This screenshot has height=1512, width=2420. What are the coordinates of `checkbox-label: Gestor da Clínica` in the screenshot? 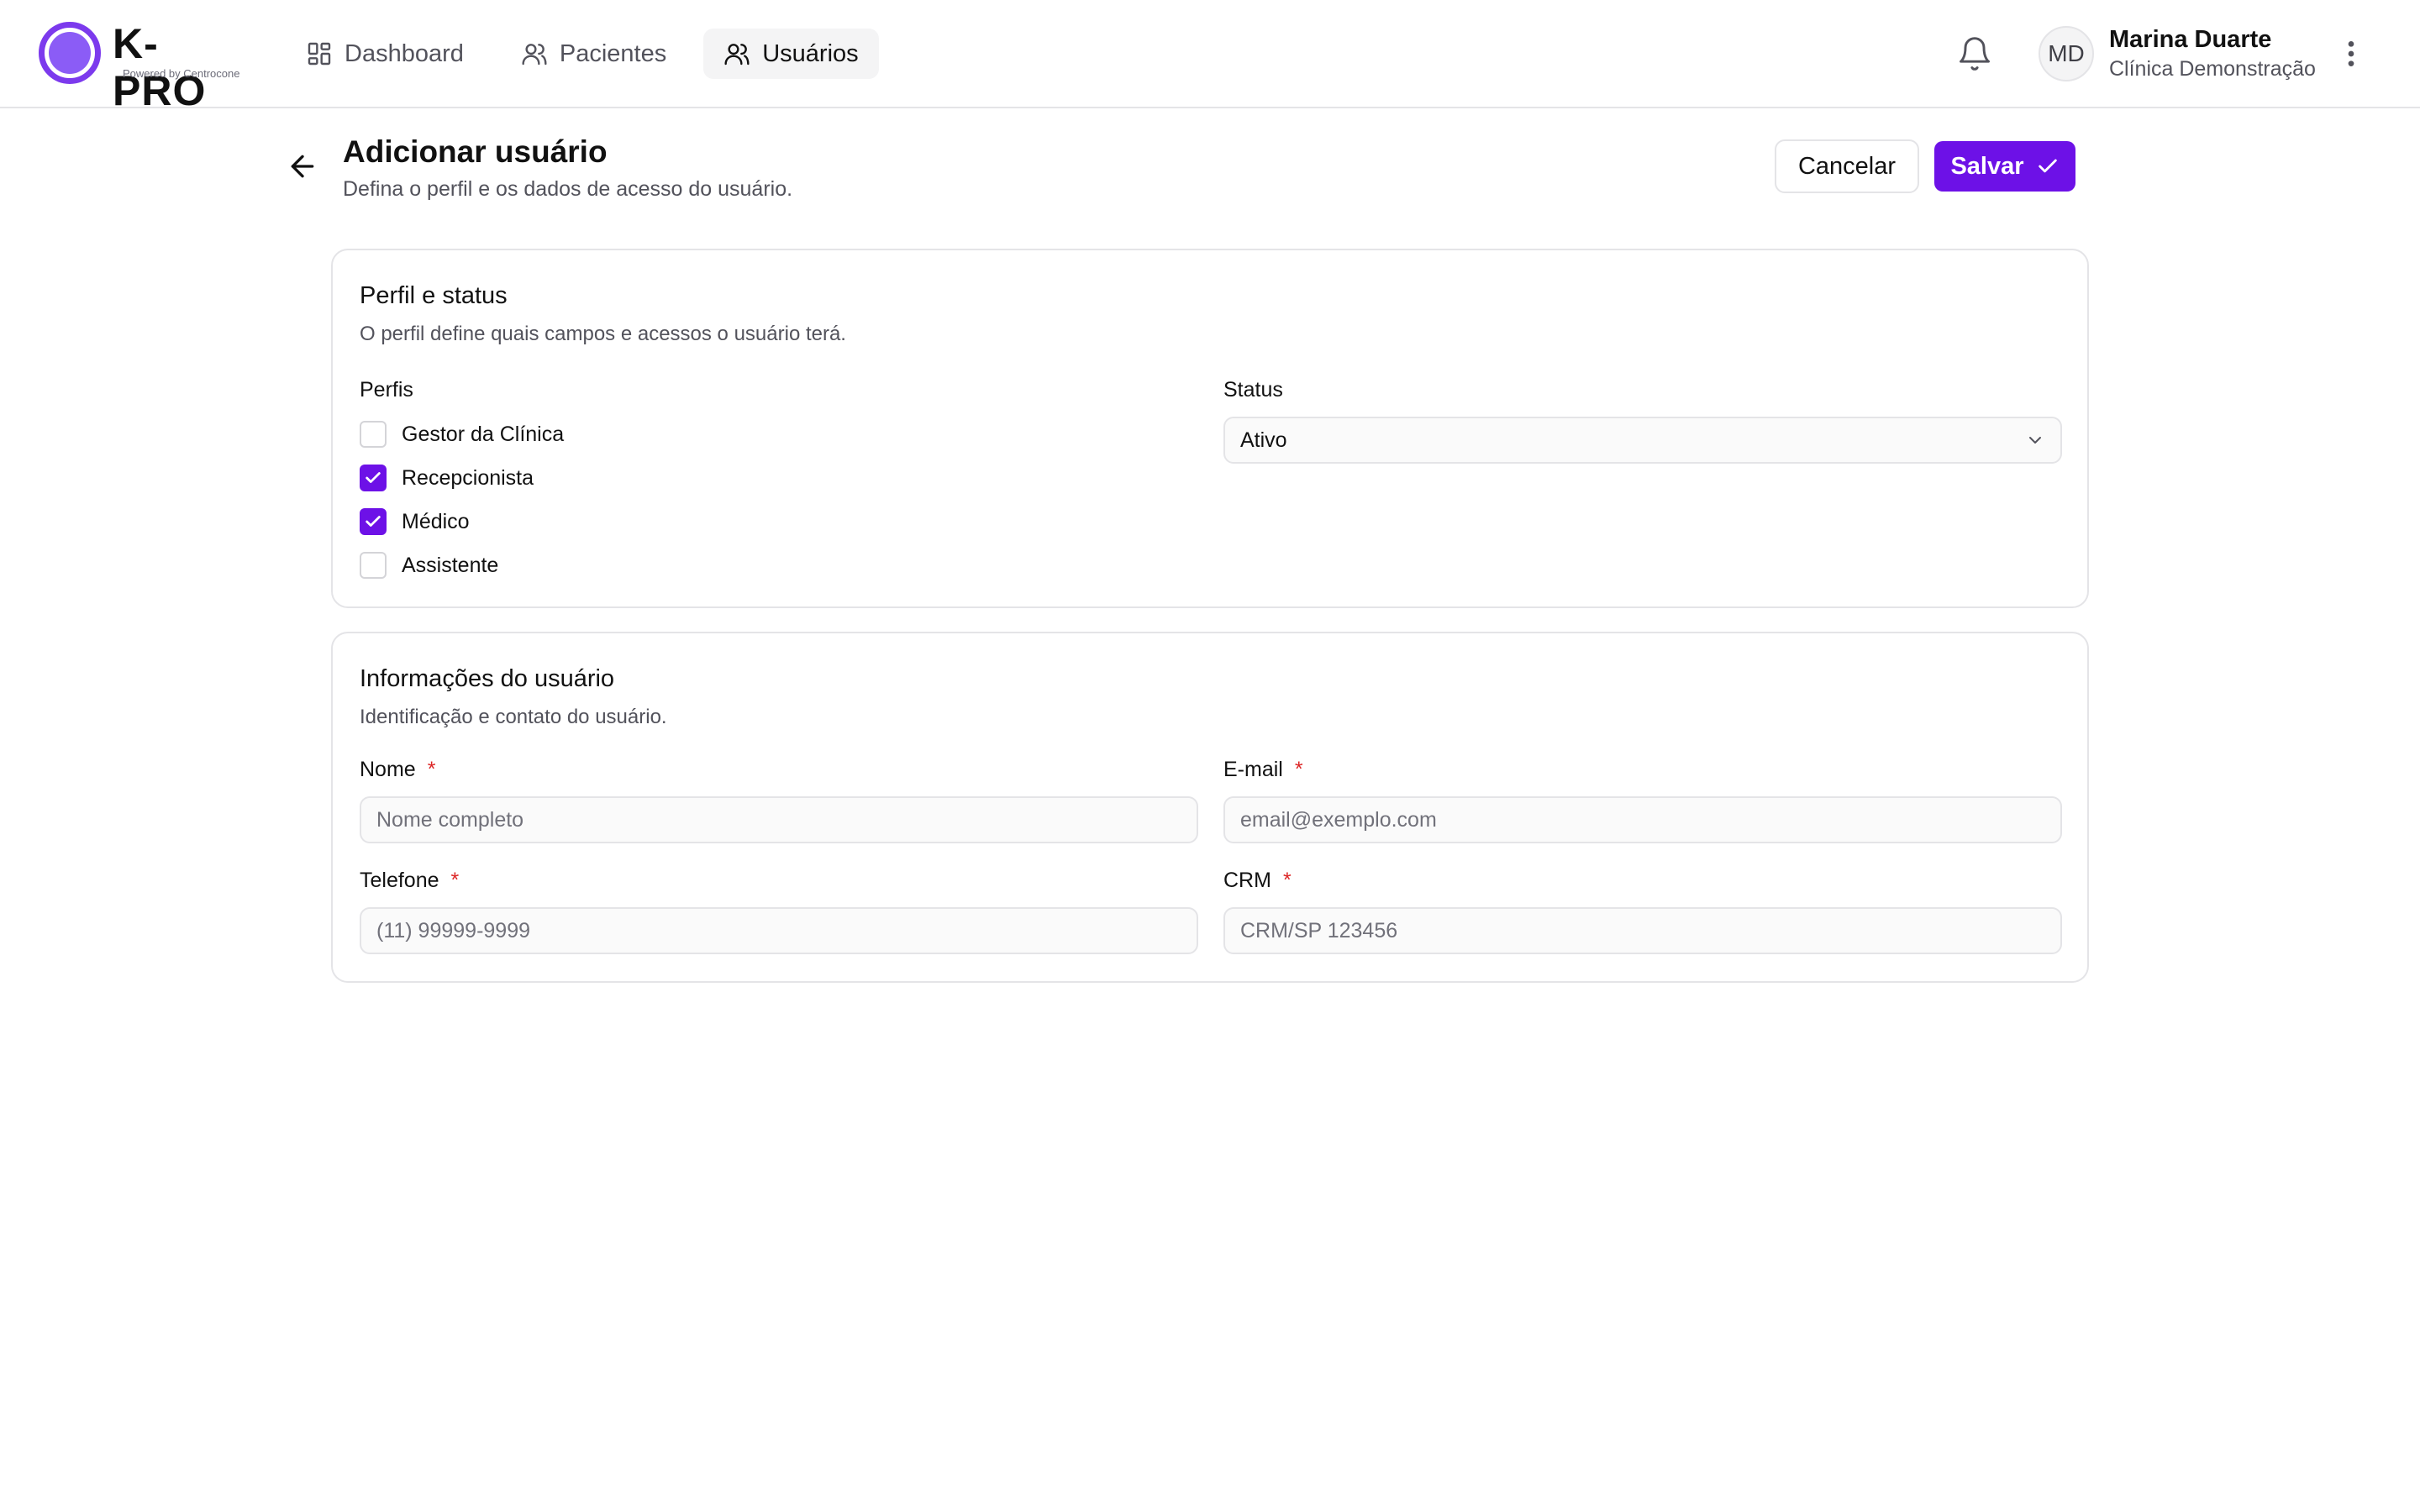 It's located at (483, 434).